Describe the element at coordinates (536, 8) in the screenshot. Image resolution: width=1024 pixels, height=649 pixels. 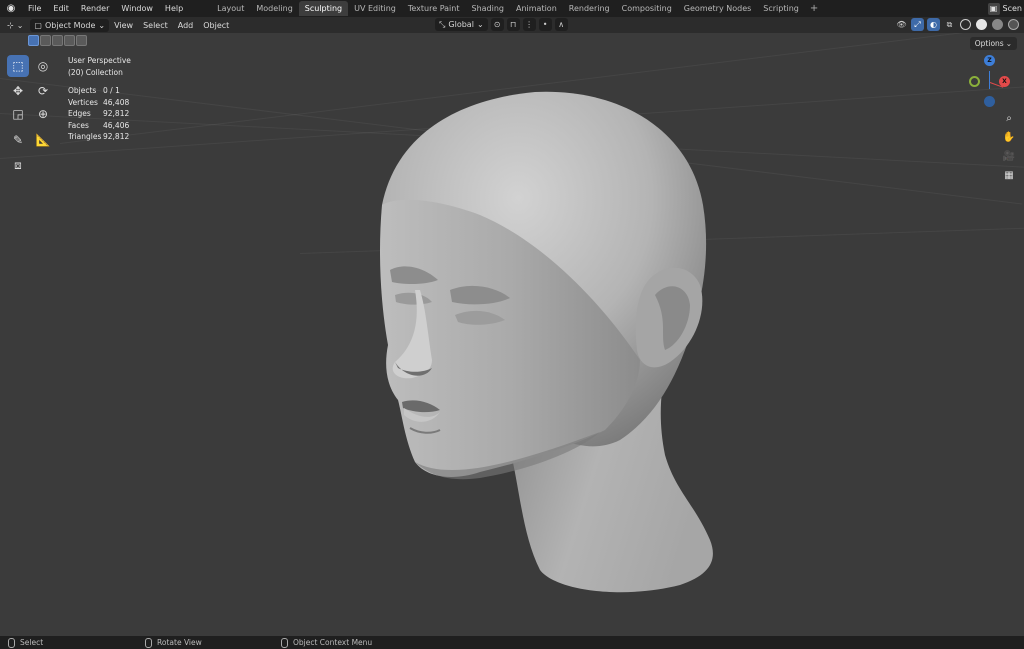
I see `tab-animation: Animation` at that location.